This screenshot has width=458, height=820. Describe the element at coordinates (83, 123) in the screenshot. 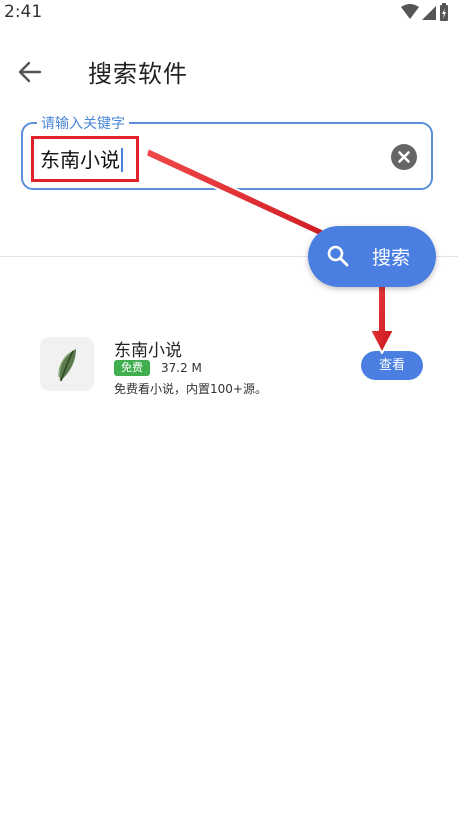

I see `search-input-label: 请输入关键字` at that location.